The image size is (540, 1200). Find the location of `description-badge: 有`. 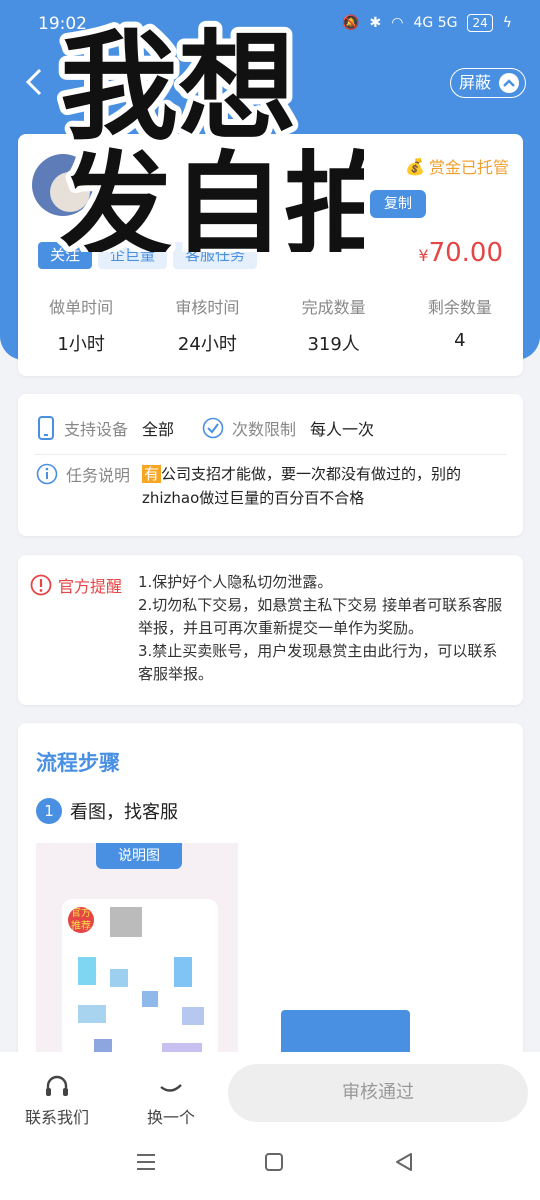

description-badge: 有 is located at coordinates (152, 474).